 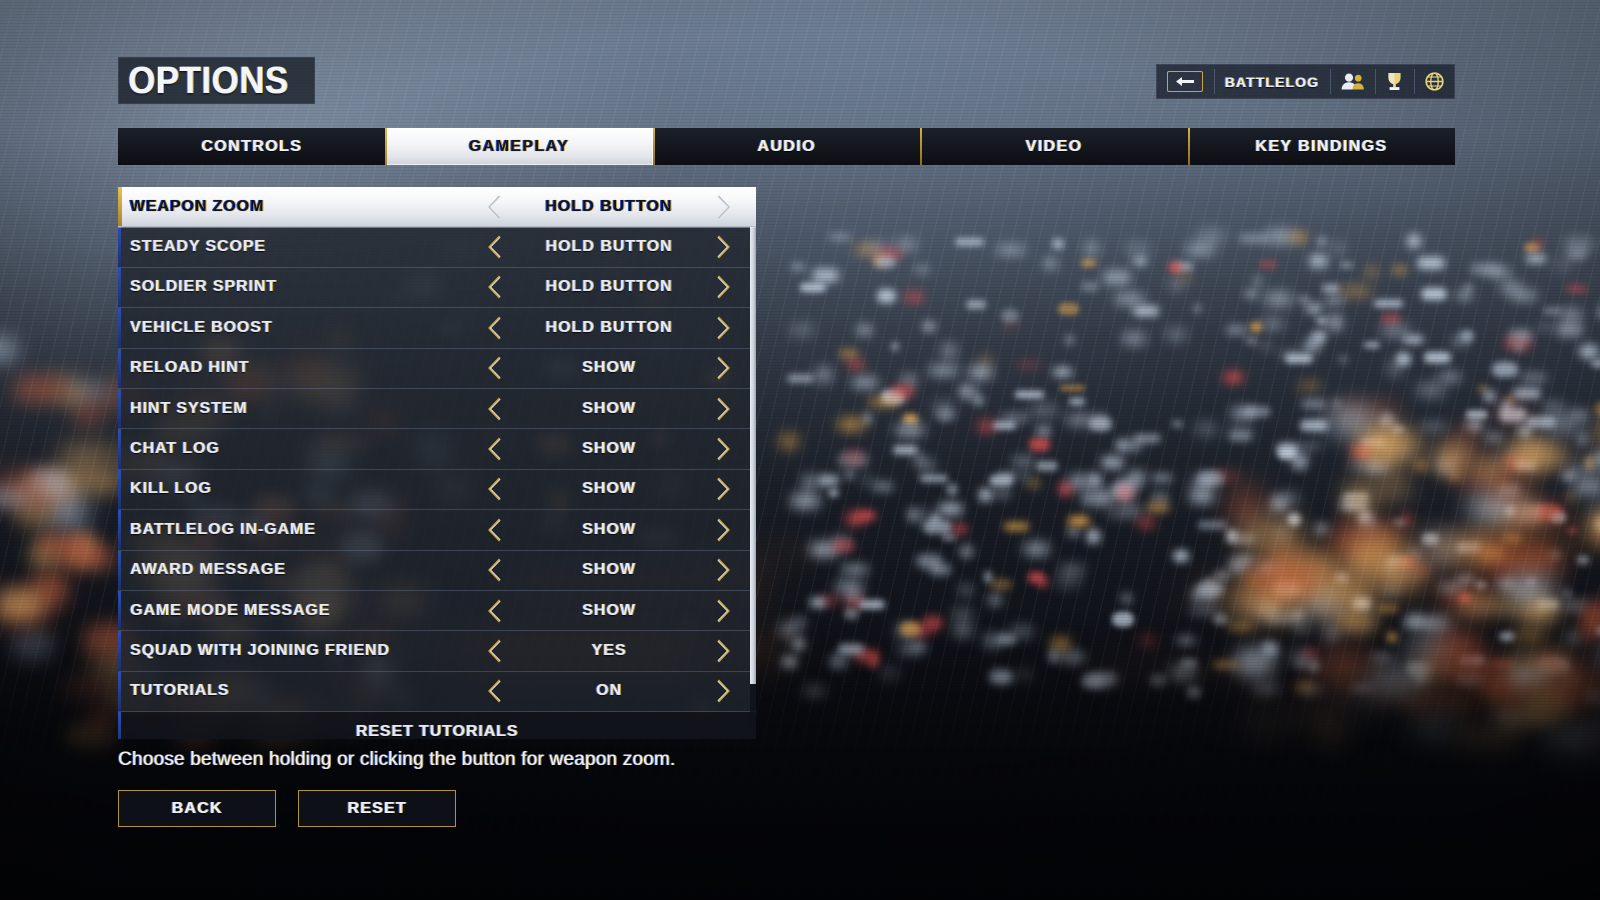 I want to click on option-label: VEHICLE BOOST, so click(x=201, y=327).